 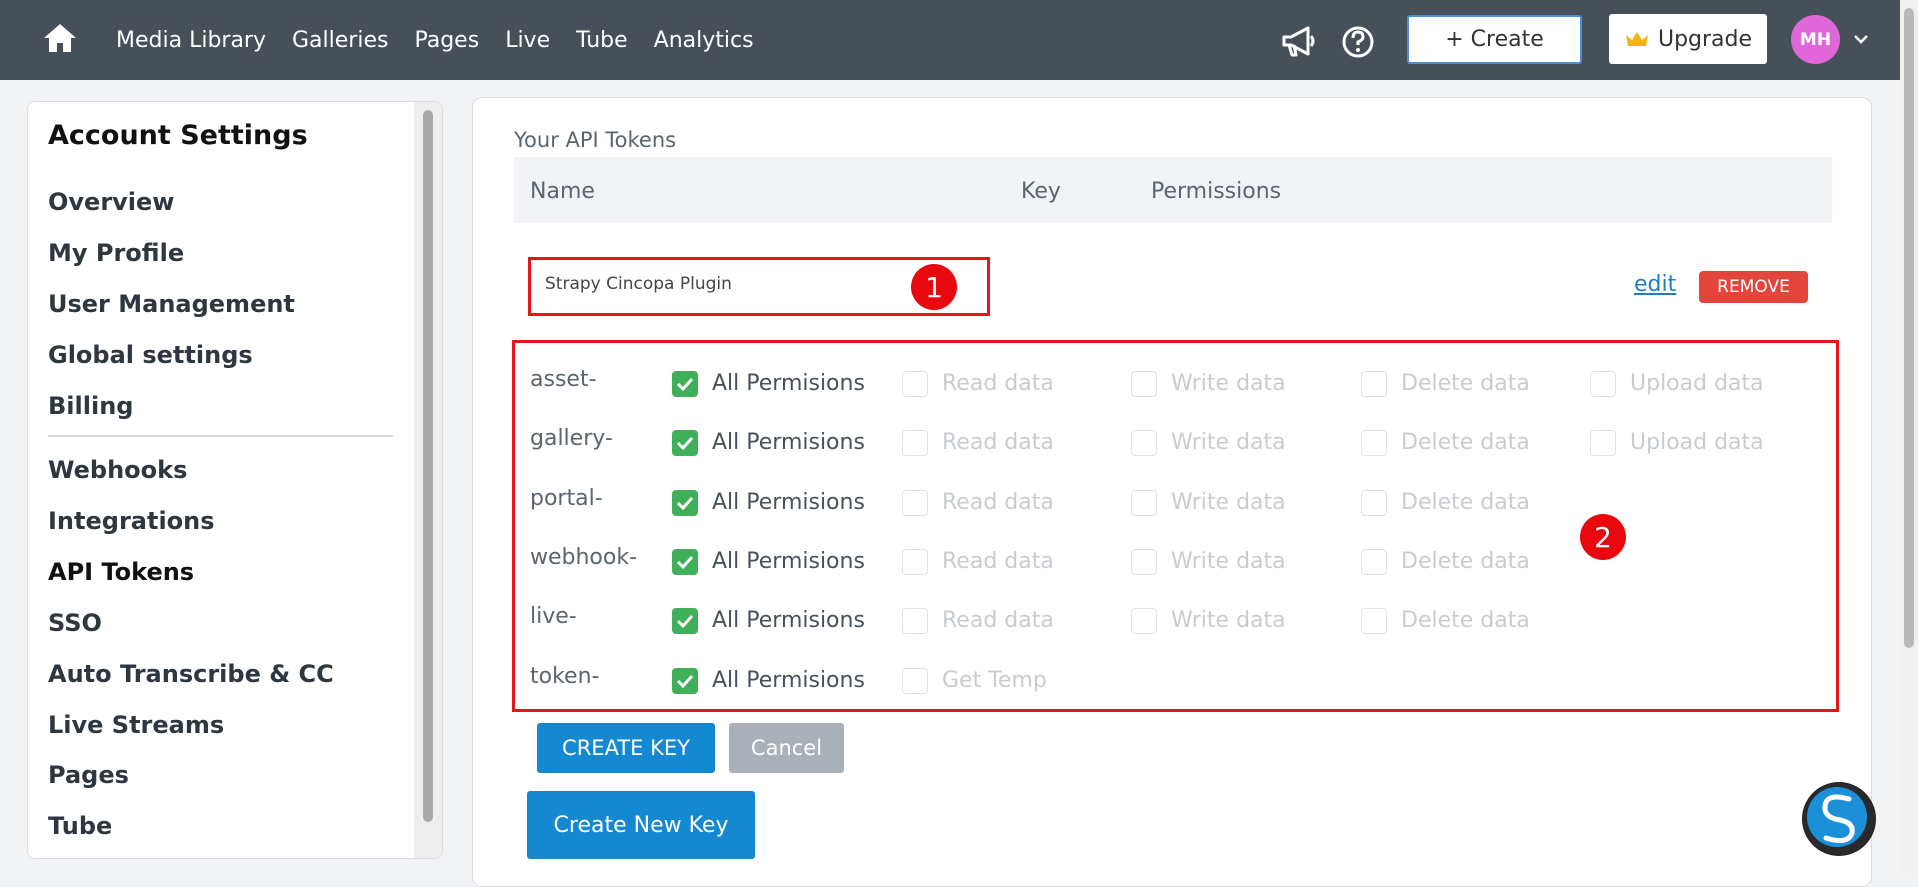 What do you see at coordinates (171, 304) in the screenshot?
I see `sidebar-item-user-management: User Management` at bounding box center [171, 304].